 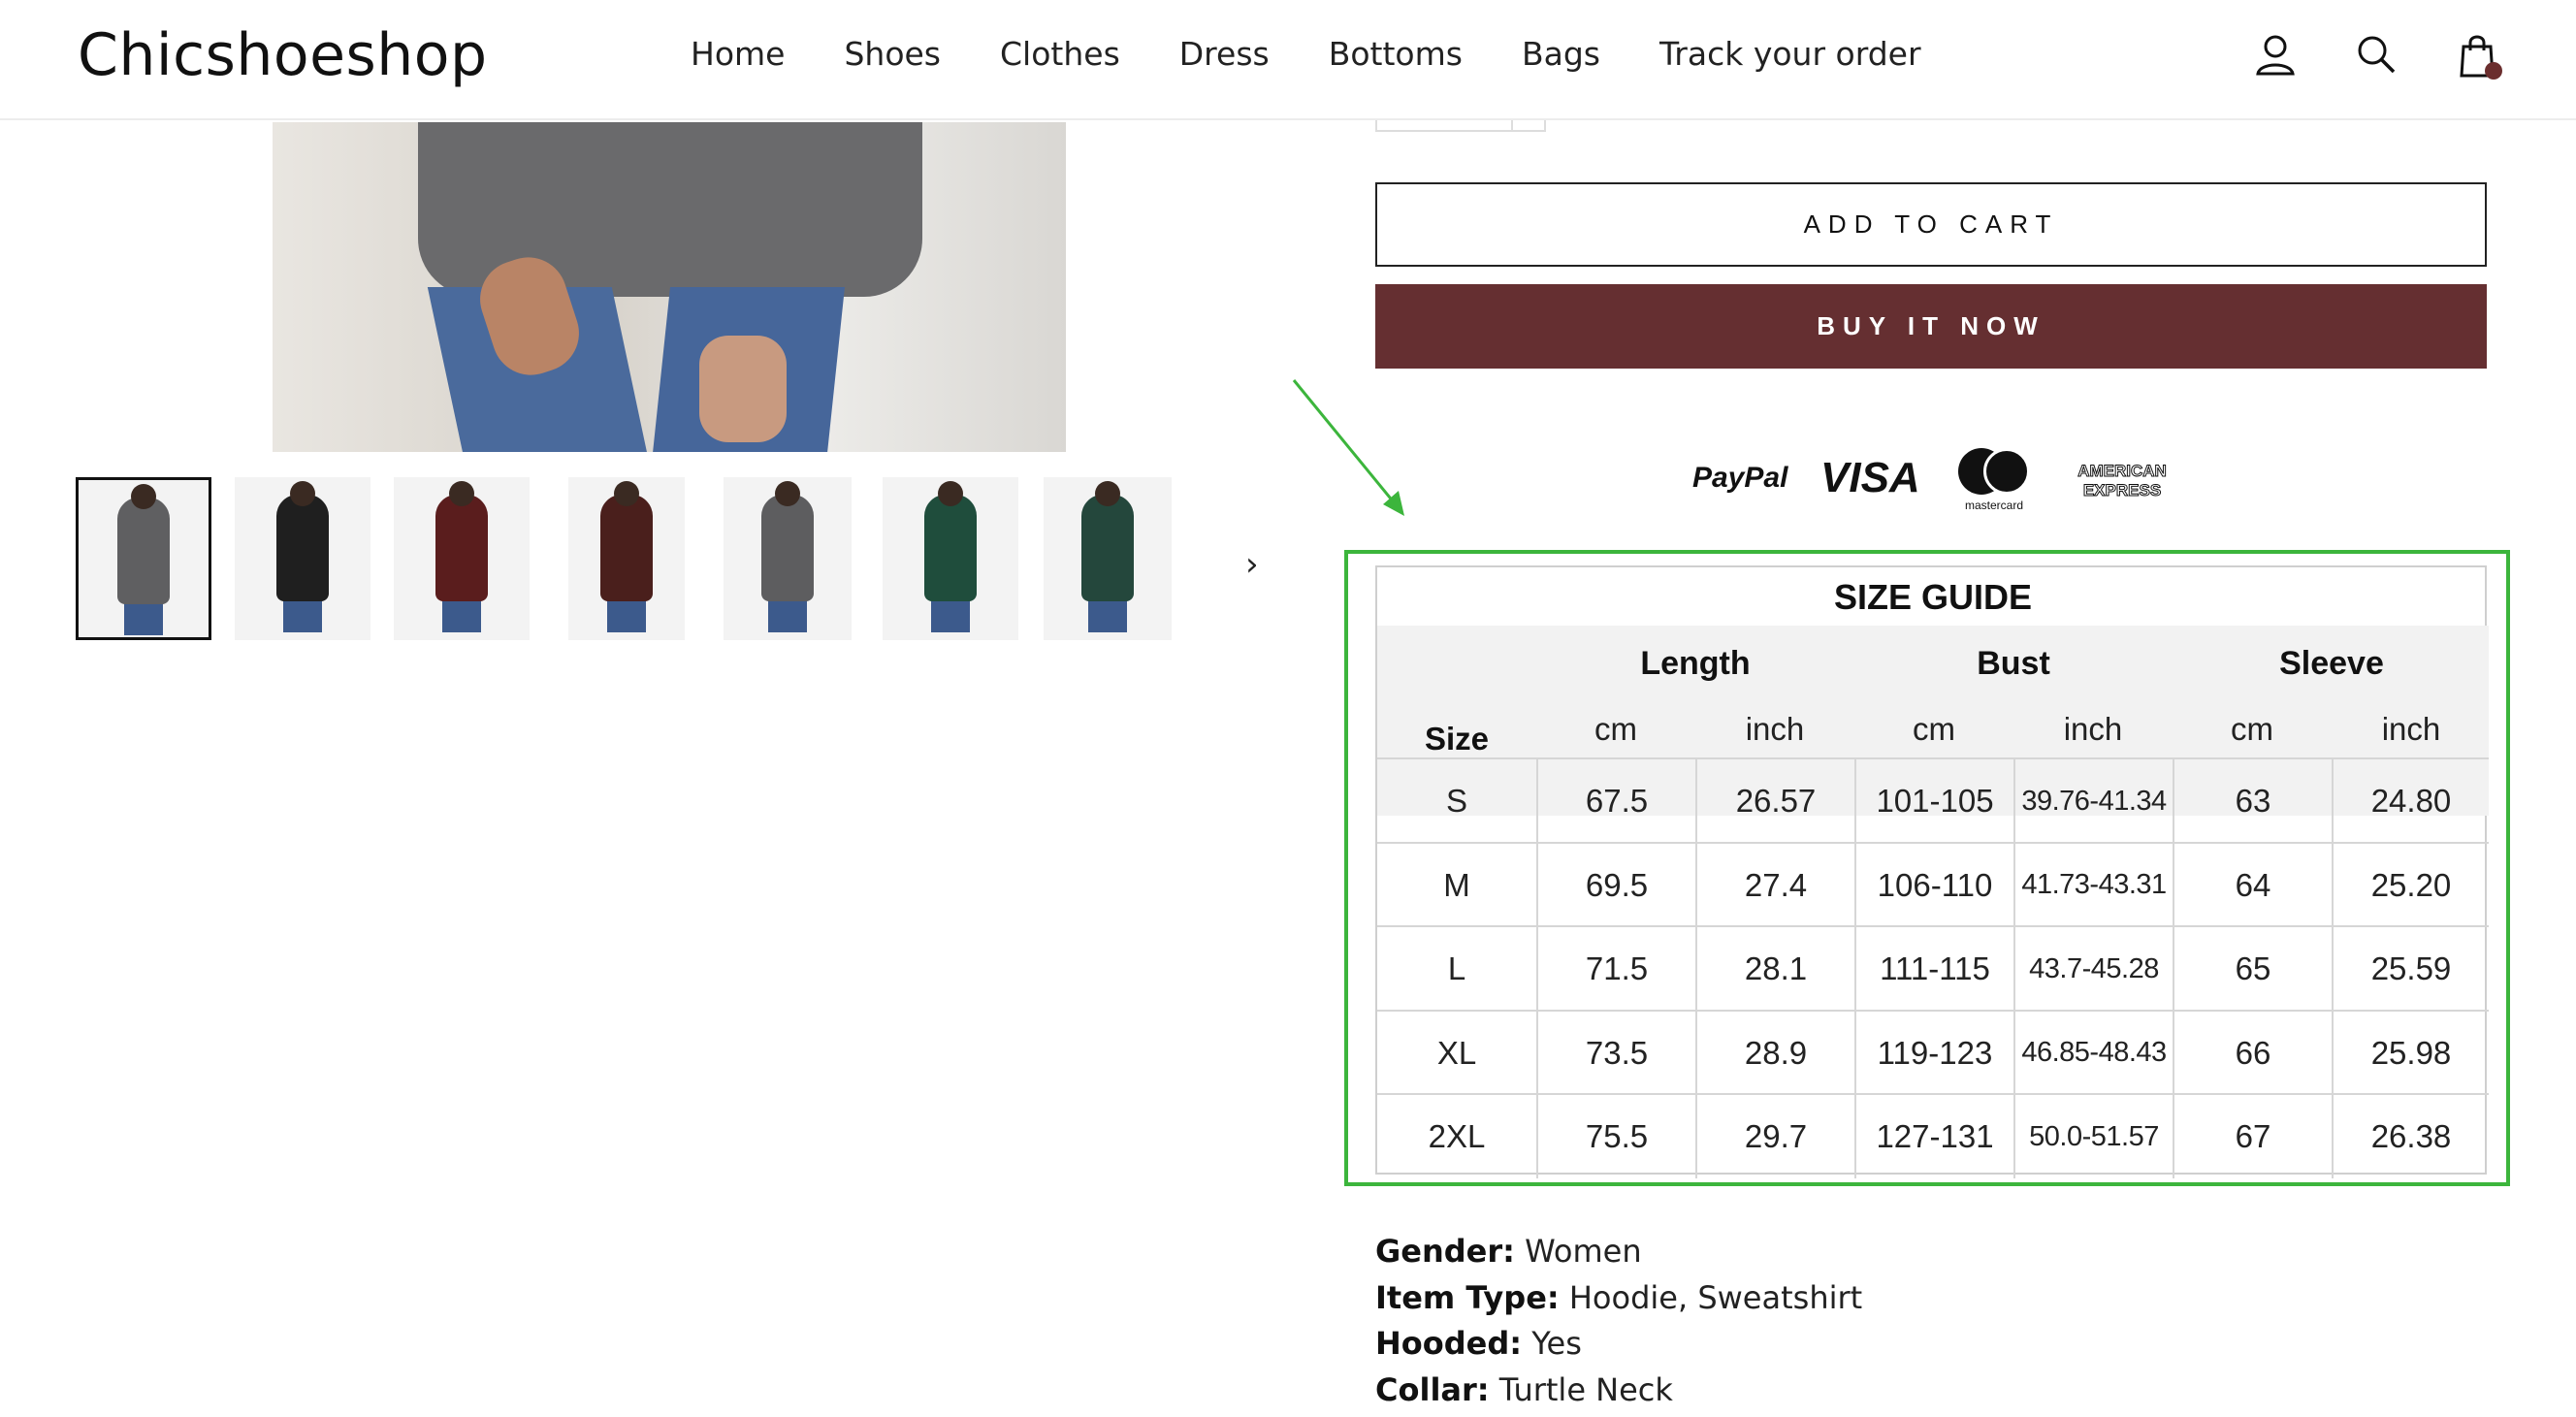 I want to click on measurement-cell: 25.59, so click(x=2410, y=969).